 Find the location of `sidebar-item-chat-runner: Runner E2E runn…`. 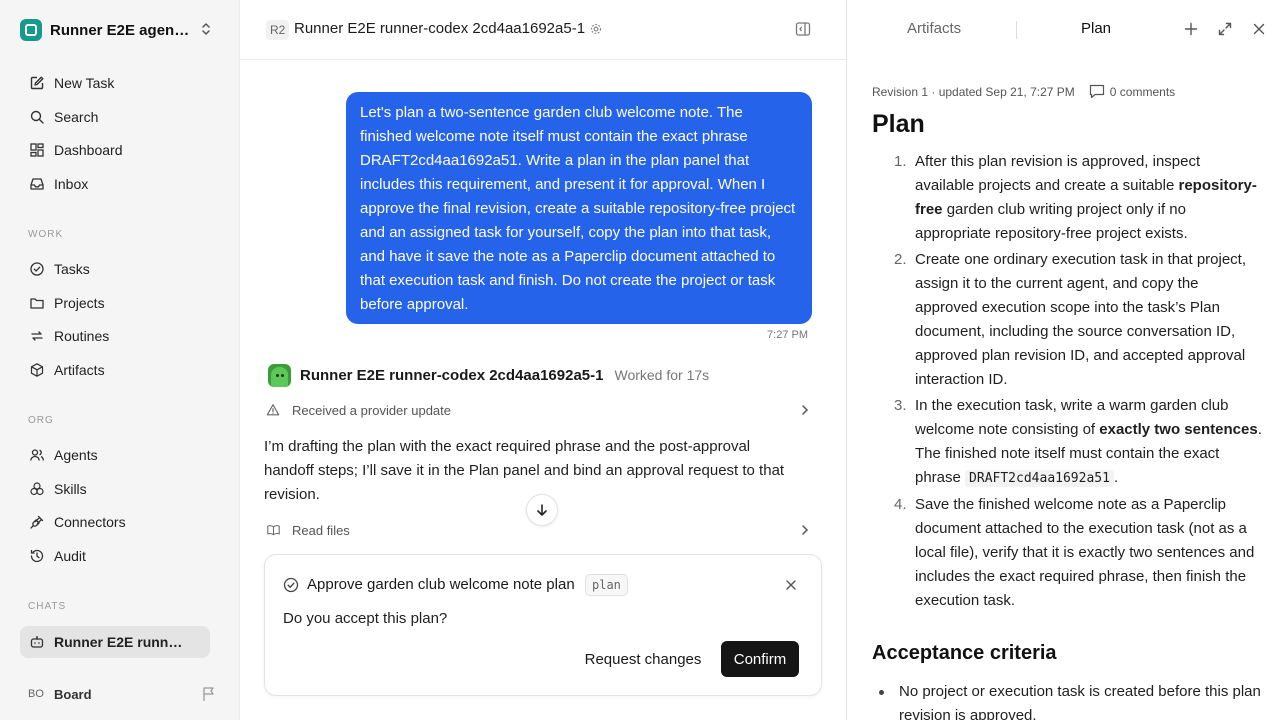

sidebar-item-chat-runner: Runner E2E runn… is located at coordinates (115, 642).